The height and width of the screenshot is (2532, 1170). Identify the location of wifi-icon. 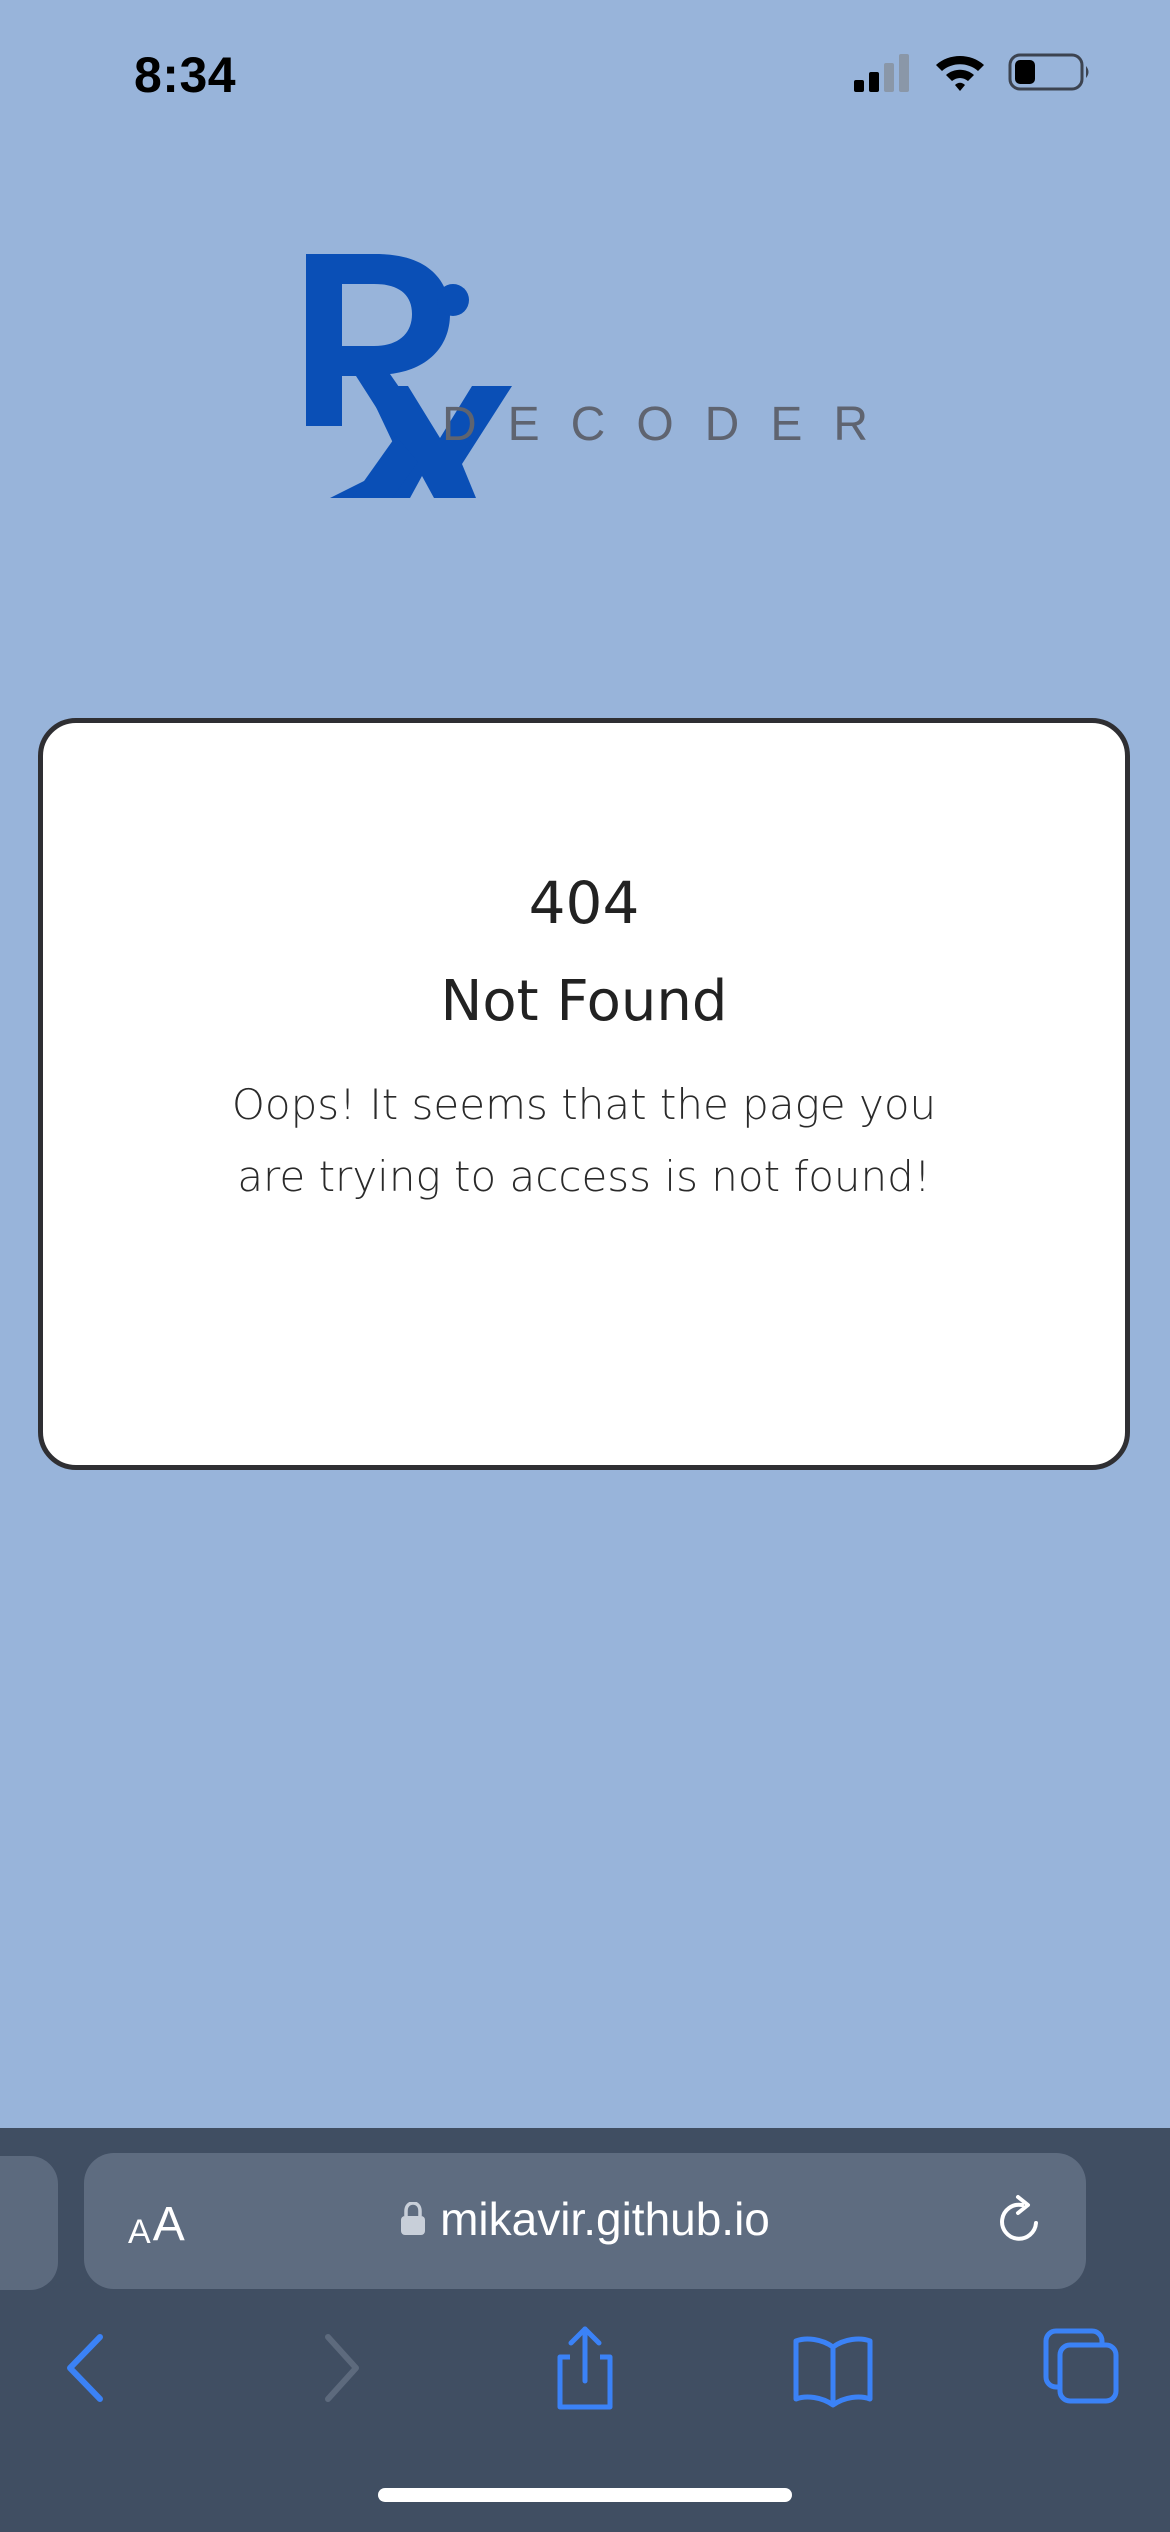
(960, 73).